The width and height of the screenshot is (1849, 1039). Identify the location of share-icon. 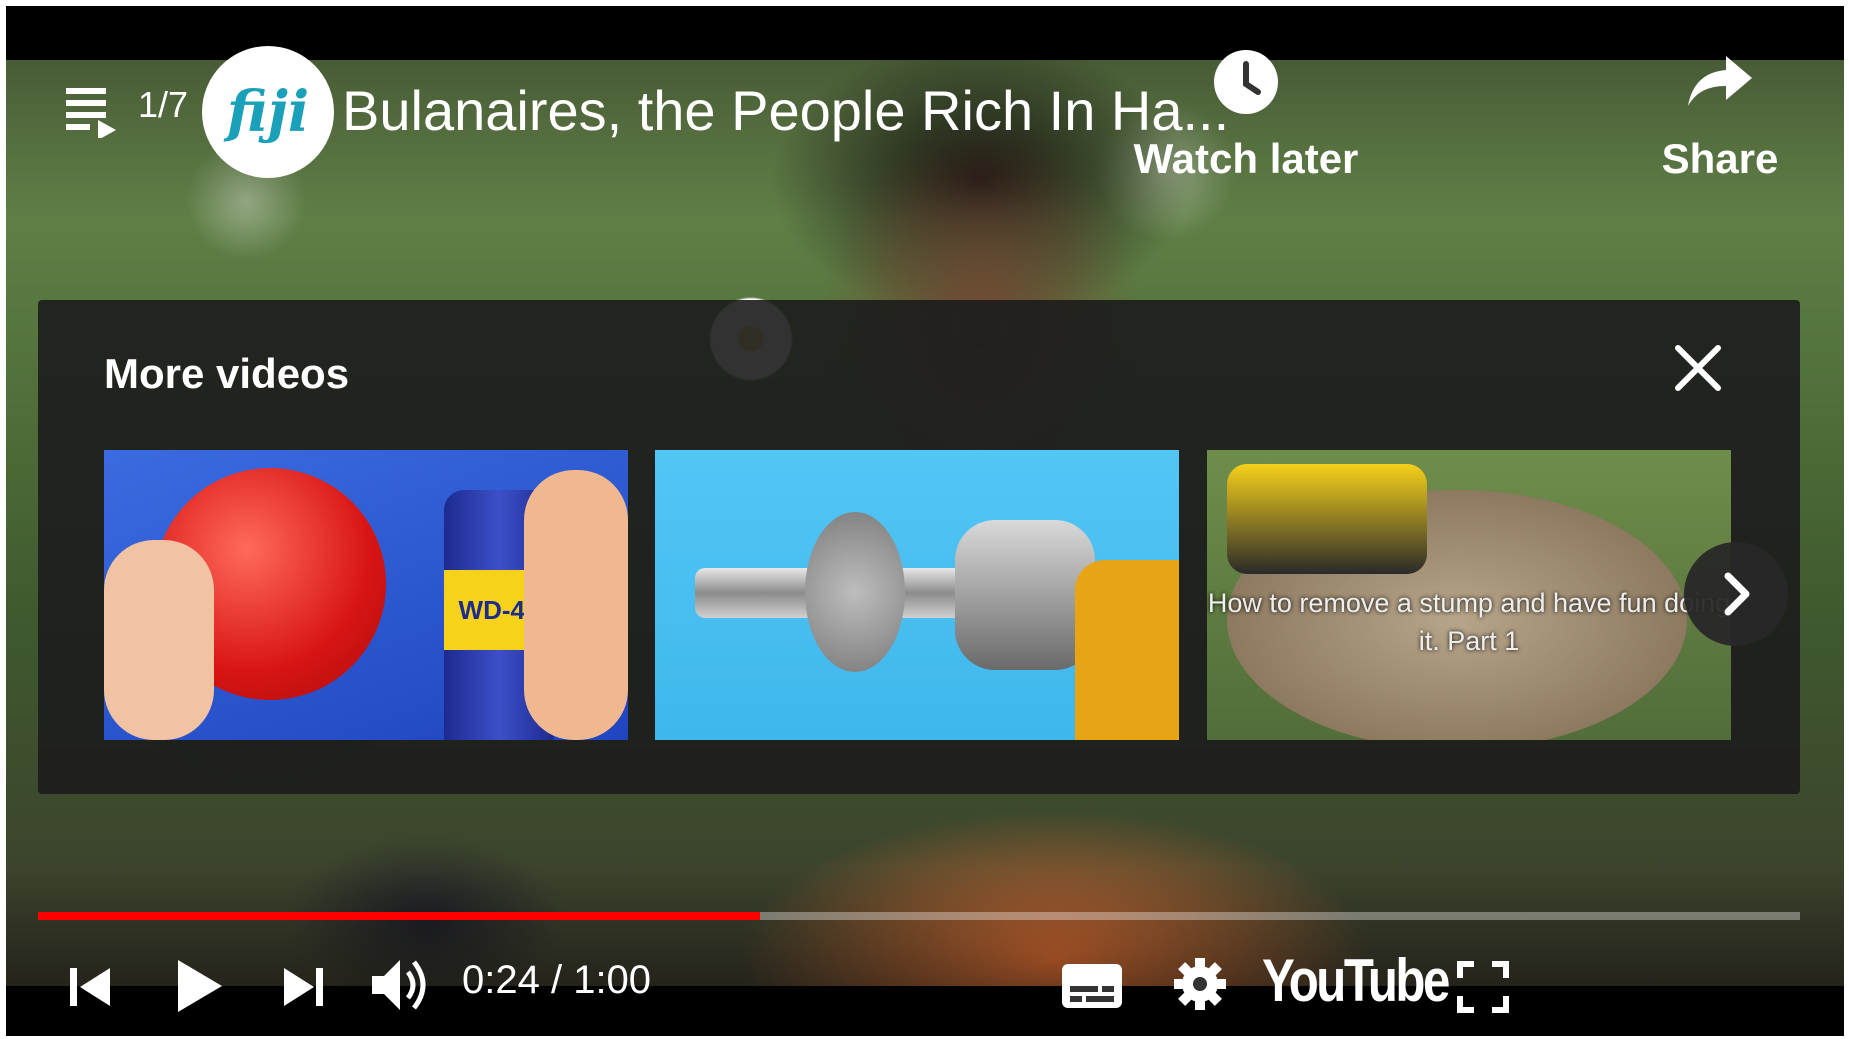
(1720, 81).